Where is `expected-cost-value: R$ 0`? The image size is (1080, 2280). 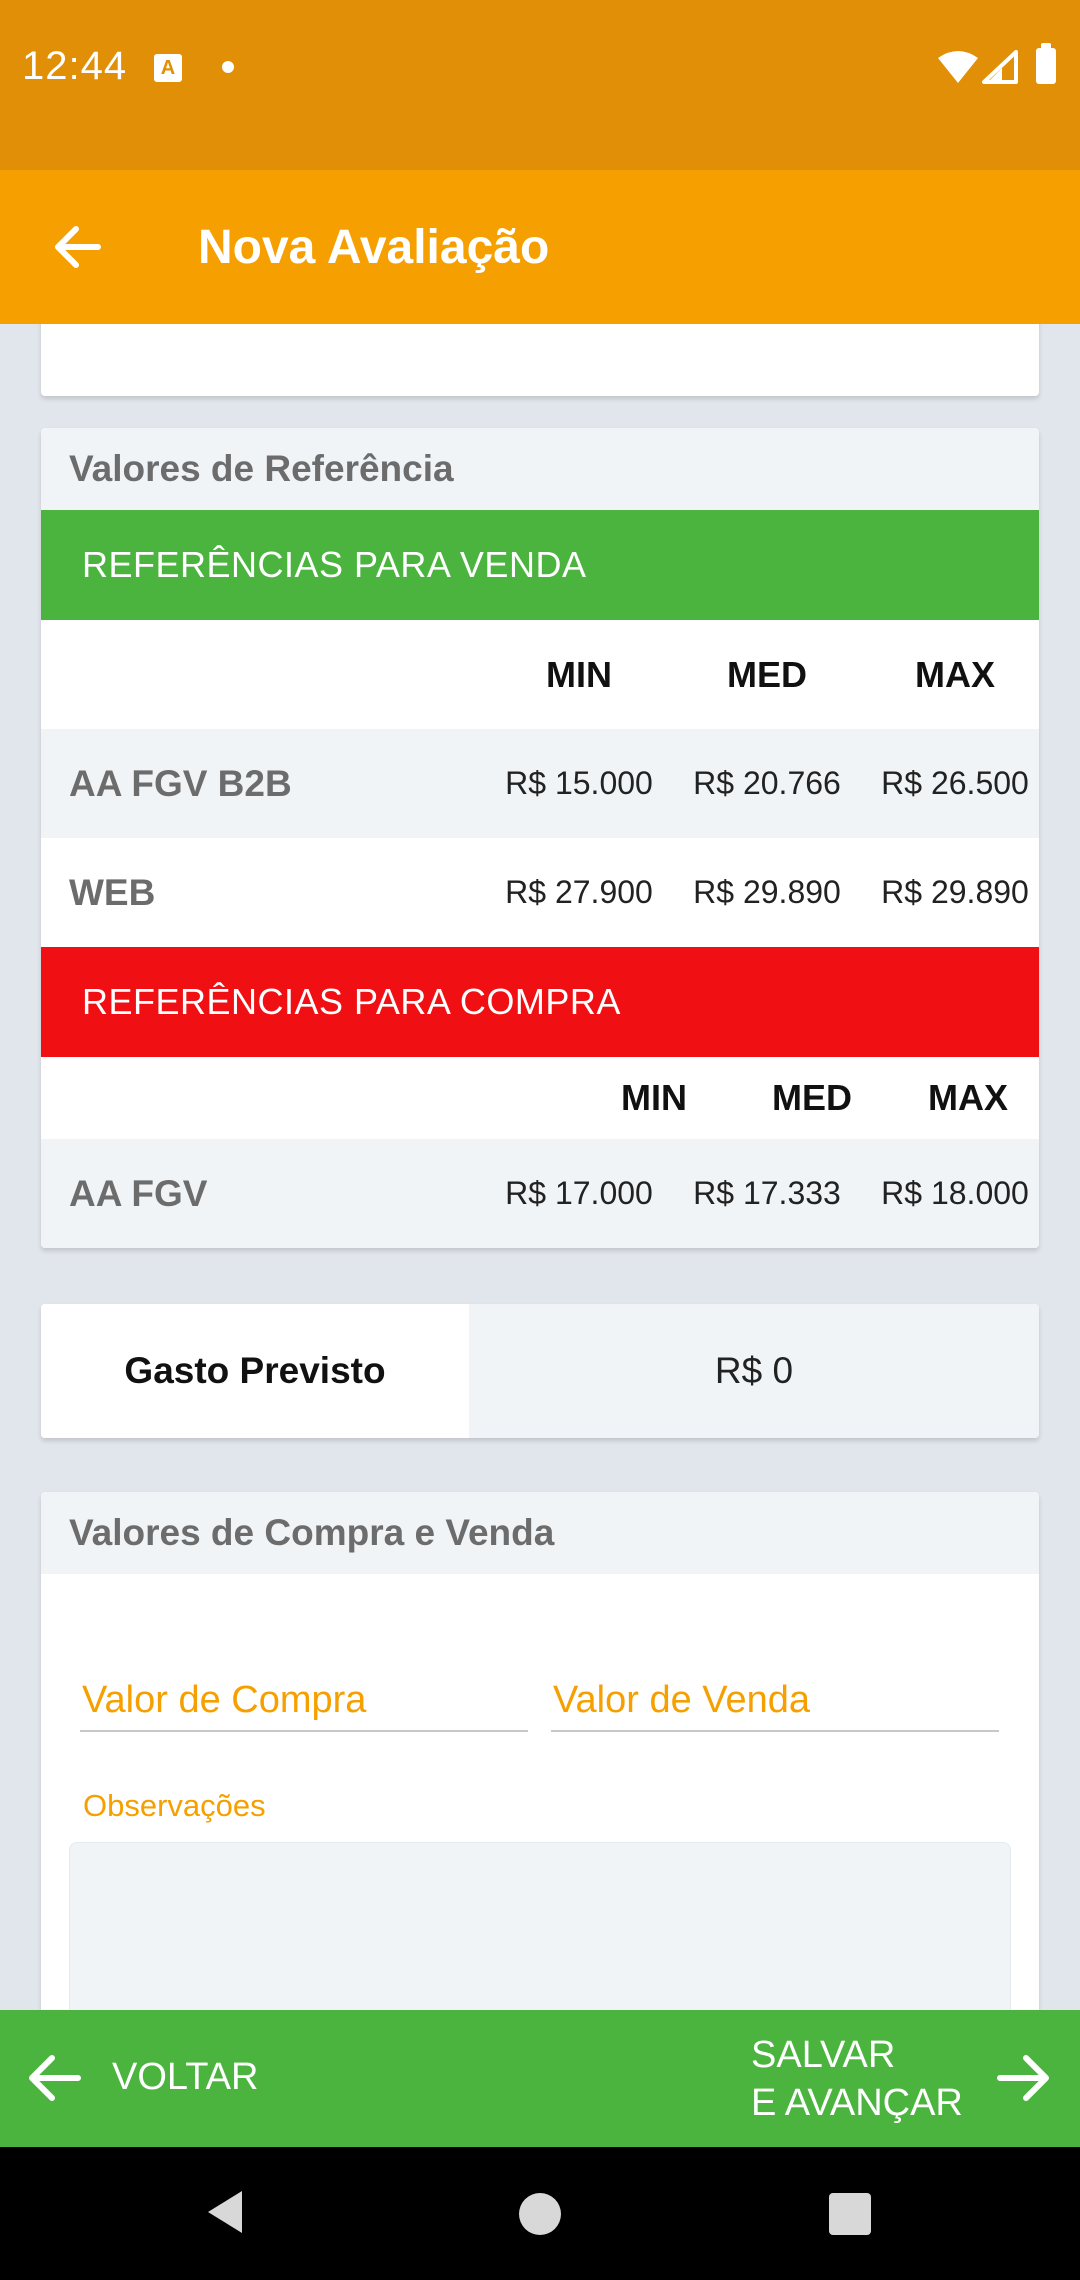
expected-cost-value: R$ 0 is located at coordinates (754, 1371).